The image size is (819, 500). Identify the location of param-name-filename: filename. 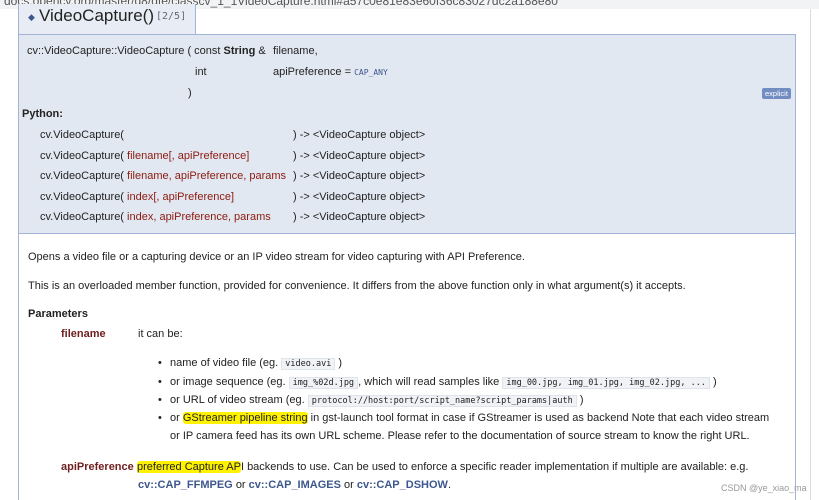
(83, 334).